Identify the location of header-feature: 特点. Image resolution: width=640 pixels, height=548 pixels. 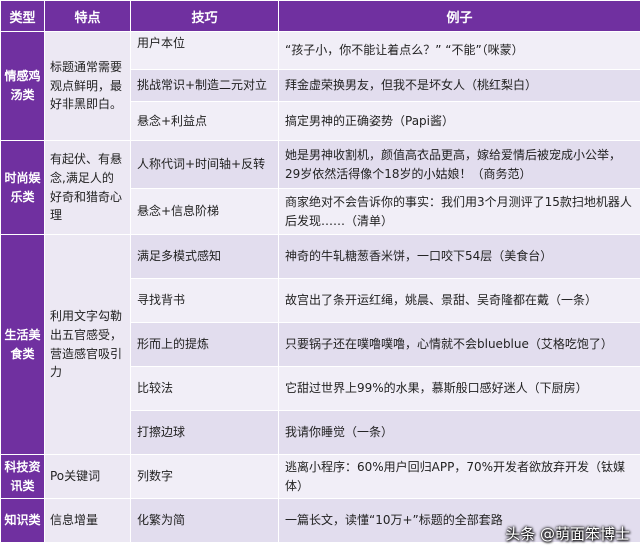
(87, 16).